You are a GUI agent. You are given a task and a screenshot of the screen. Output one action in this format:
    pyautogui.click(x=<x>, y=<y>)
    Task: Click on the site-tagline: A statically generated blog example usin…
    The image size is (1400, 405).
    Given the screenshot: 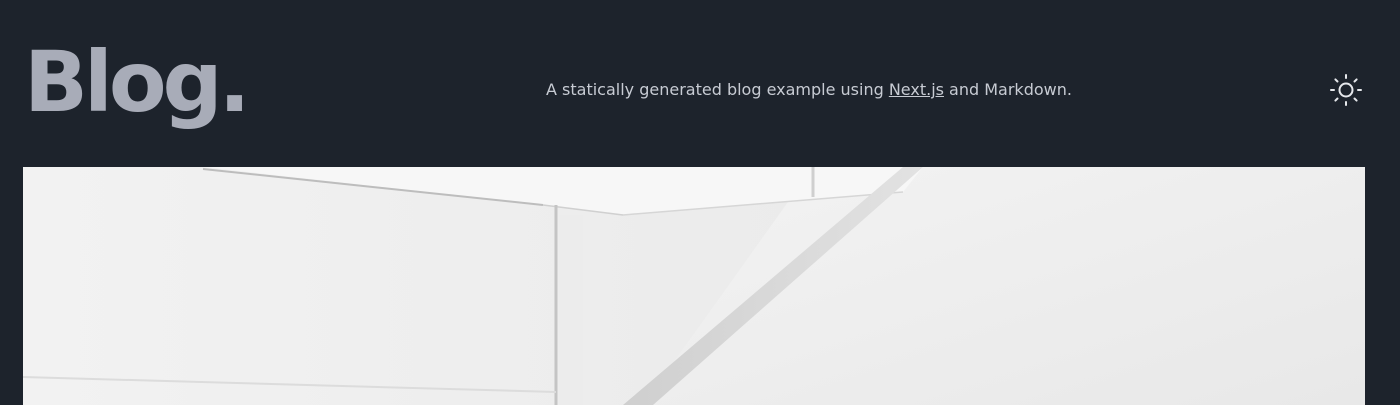 What is the action you would take?
    pyautogui.click(x=809, y=89)
    